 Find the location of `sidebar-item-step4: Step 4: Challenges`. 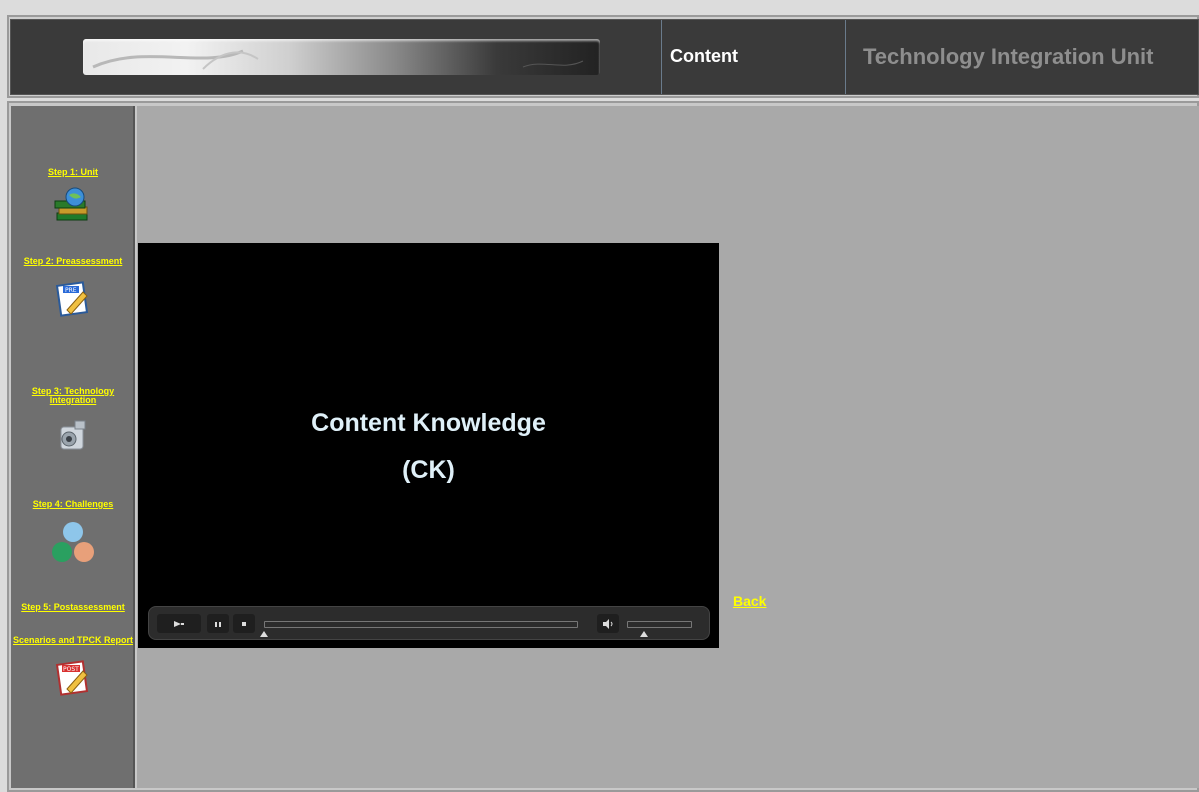

sidebar-item-step4: Step 4: Challenges is located at coordinates (73, 532).